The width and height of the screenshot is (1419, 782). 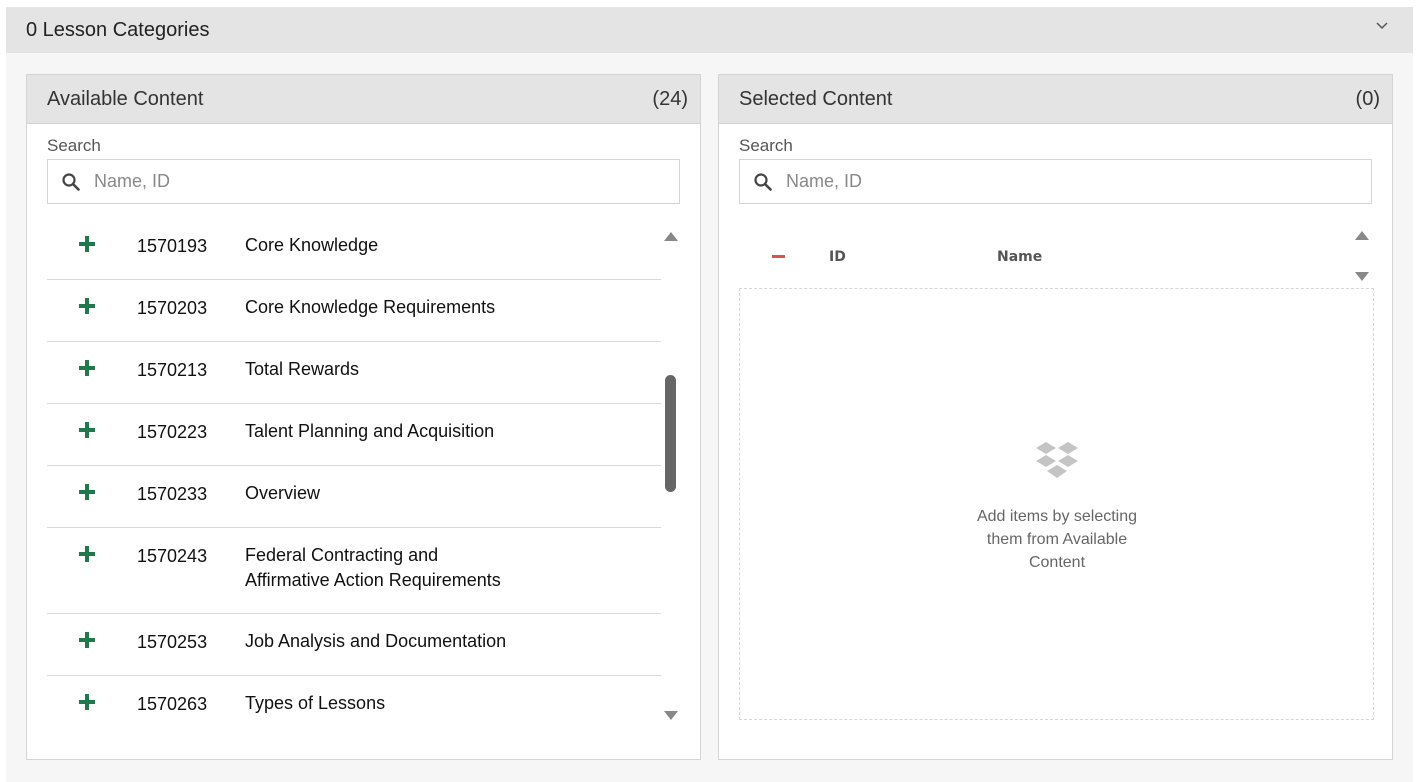 I want to click on item-name: Overview, so click(x=283, y=493).